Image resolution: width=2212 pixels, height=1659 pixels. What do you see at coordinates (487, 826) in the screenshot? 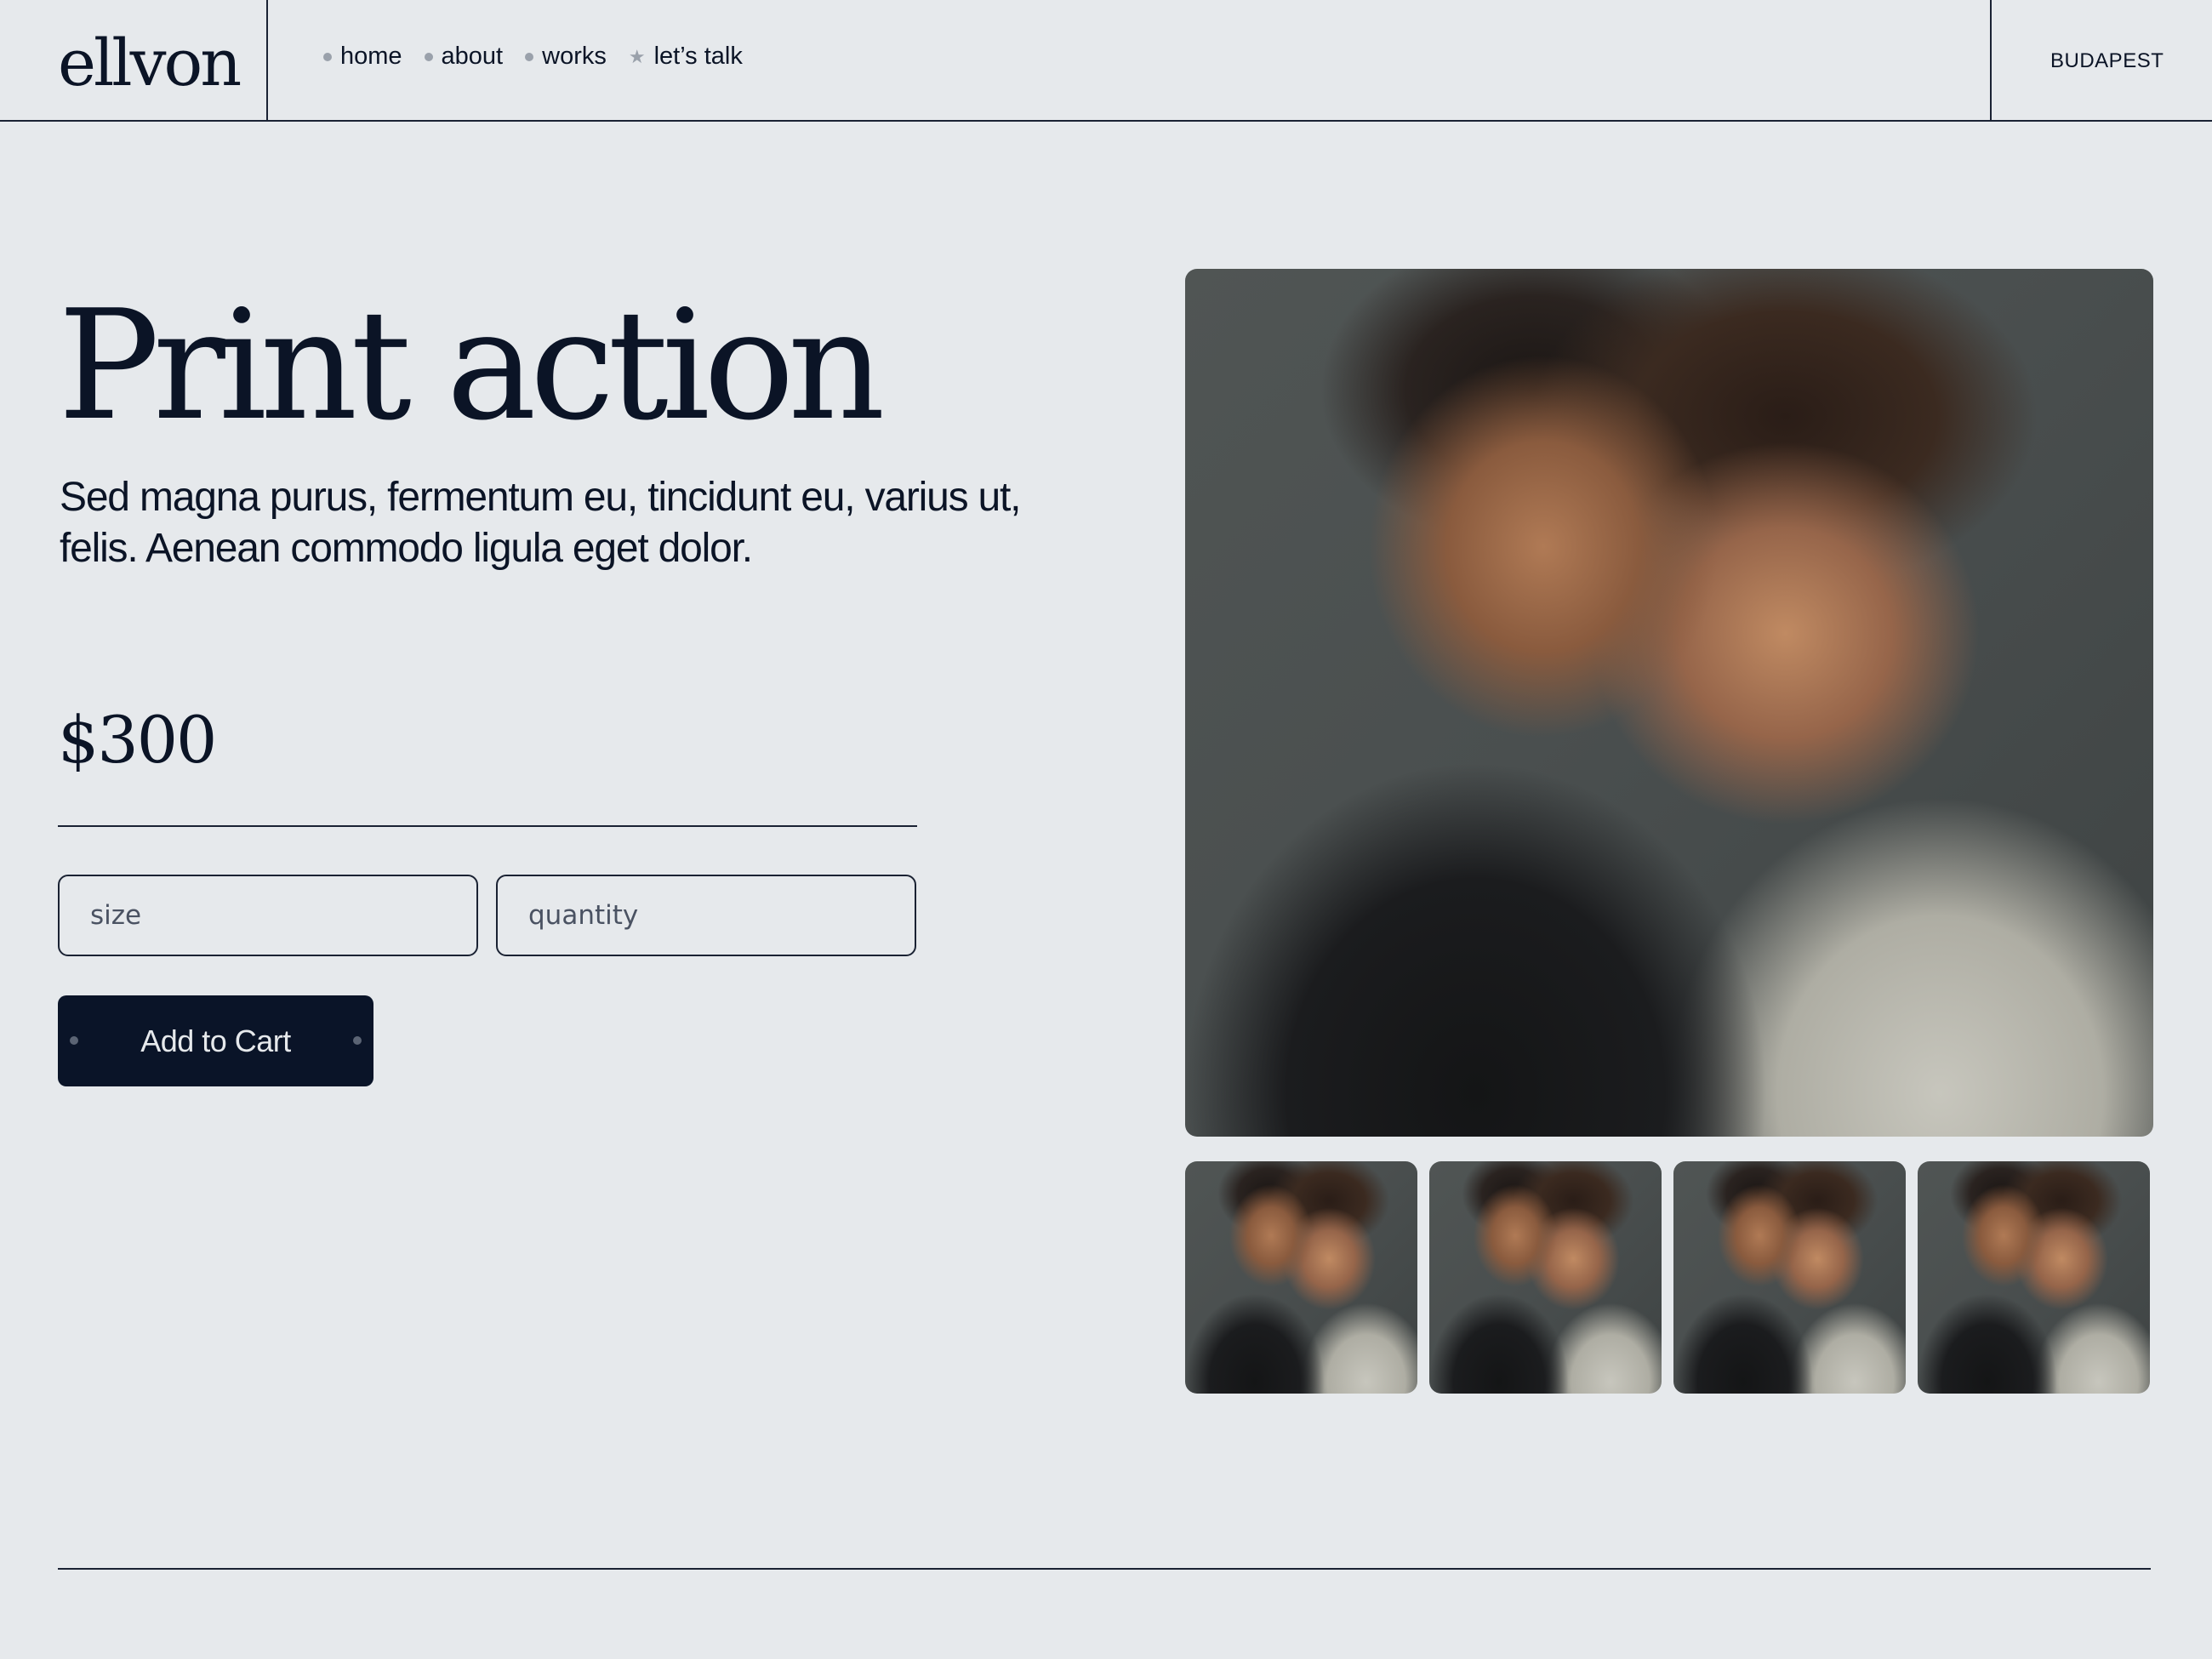
I see `price-divider` at bounding box center [487, 826].